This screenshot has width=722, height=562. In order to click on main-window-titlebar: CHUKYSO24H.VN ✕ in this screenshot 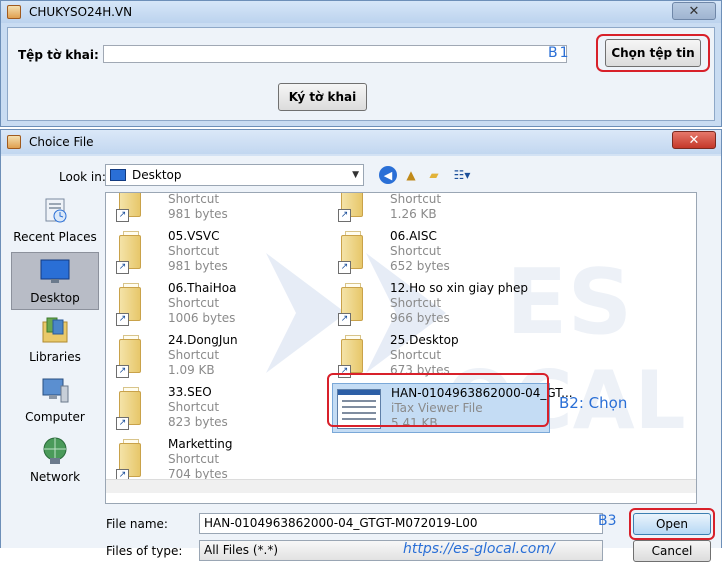, I will do `click(361, 12)`.